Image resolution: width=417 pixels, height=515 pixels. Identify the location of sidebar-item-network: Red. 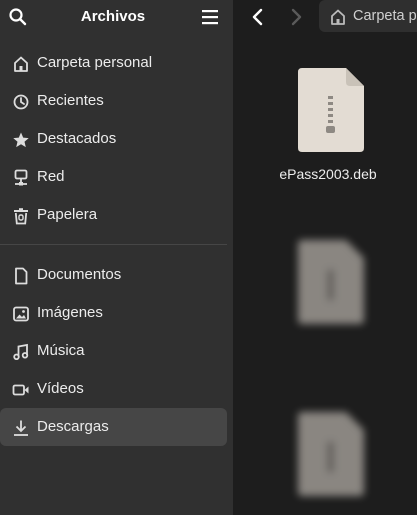
(113, 177).